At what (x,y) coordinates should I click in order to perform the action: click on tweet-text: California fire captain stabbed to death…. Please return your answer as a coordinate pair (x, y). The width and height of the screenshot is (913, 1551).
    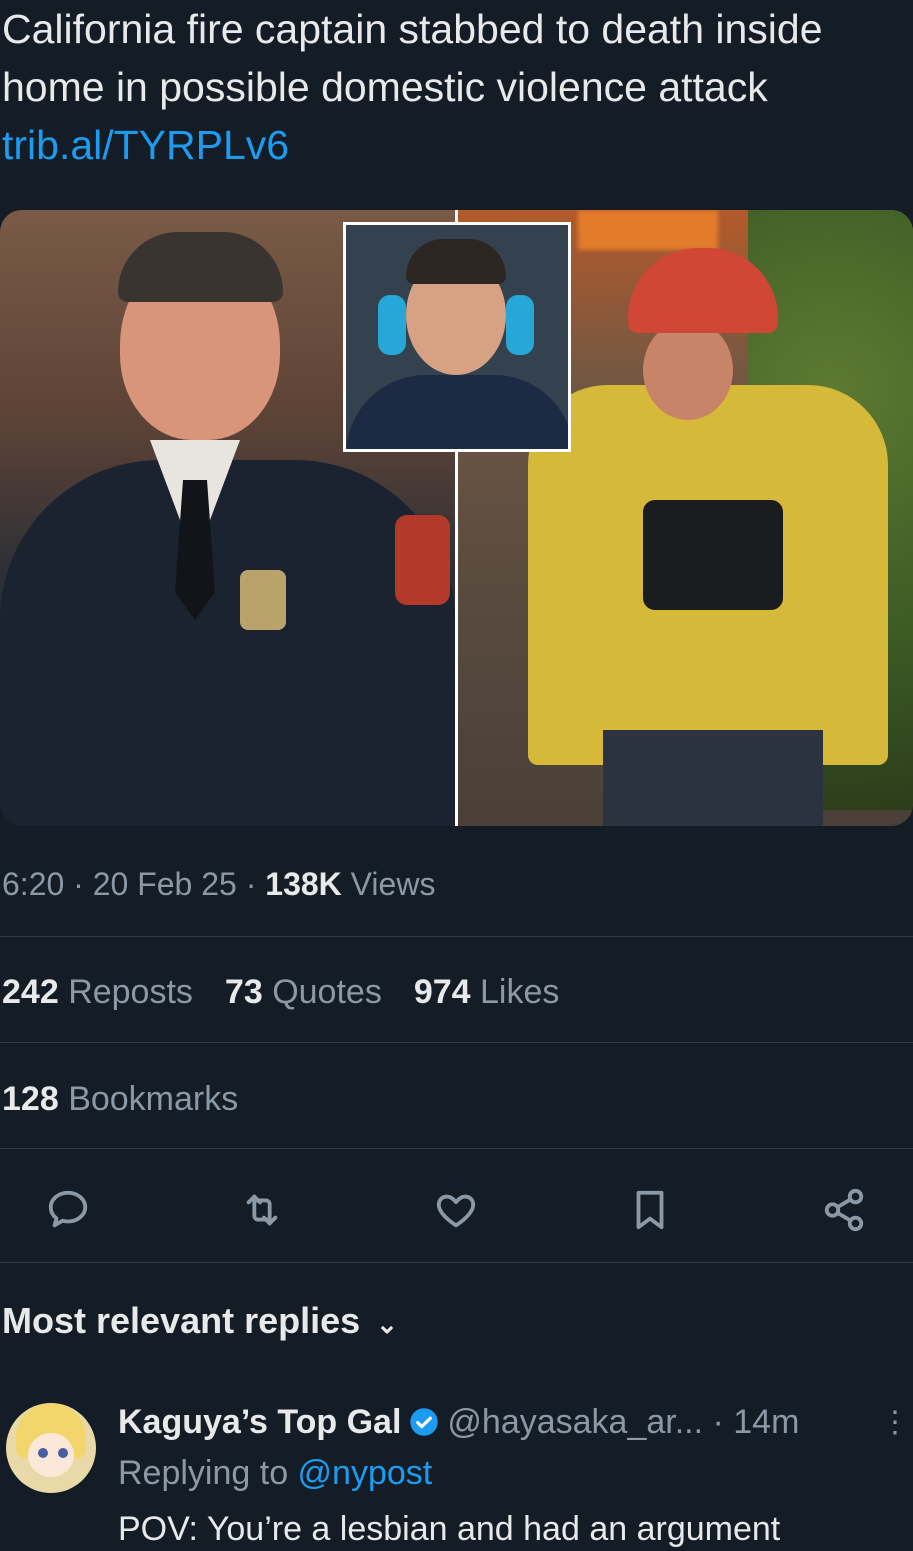
    Looking at the image, I should click on (452, 87).